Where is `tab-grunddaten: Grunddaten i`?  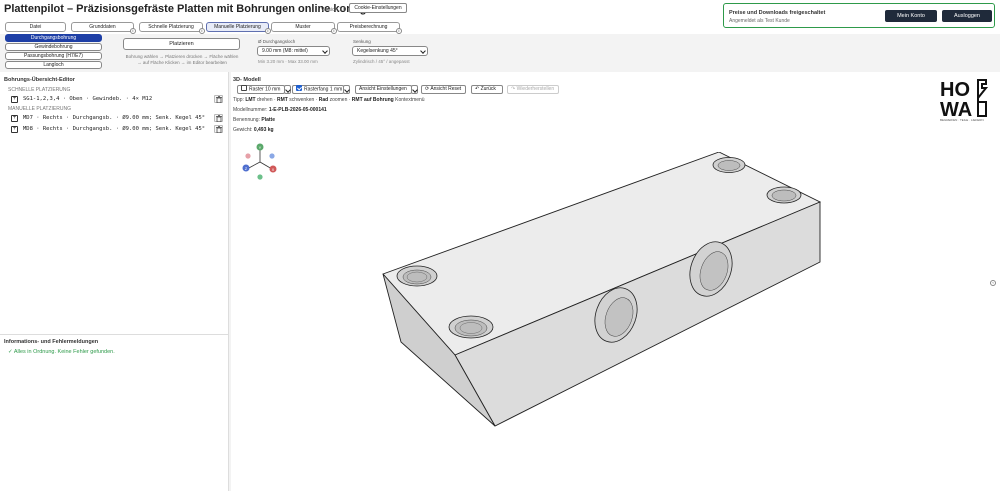 tab-grunddaten: Grunddaten i is located at coordinates (103, 28).